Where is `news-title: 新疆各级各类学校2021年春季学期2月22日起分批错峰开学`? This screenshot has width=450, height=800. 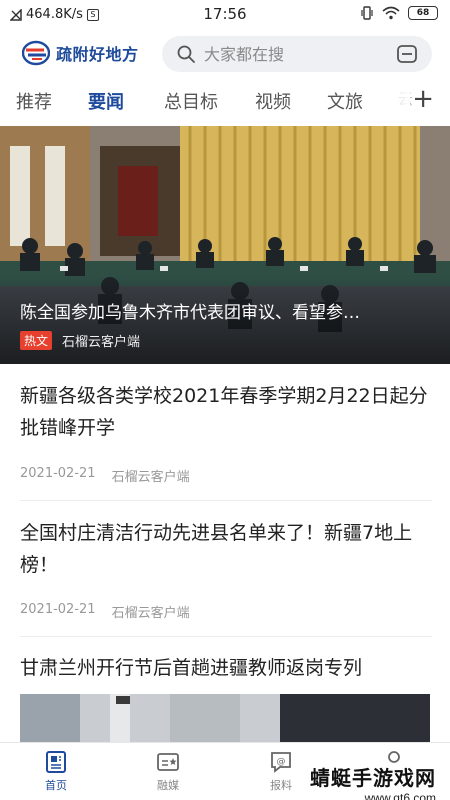
news-title: 新疆各级各类学校2021年春季学期2月22日起分批错峰开学 is located at coordinates (226, 412).